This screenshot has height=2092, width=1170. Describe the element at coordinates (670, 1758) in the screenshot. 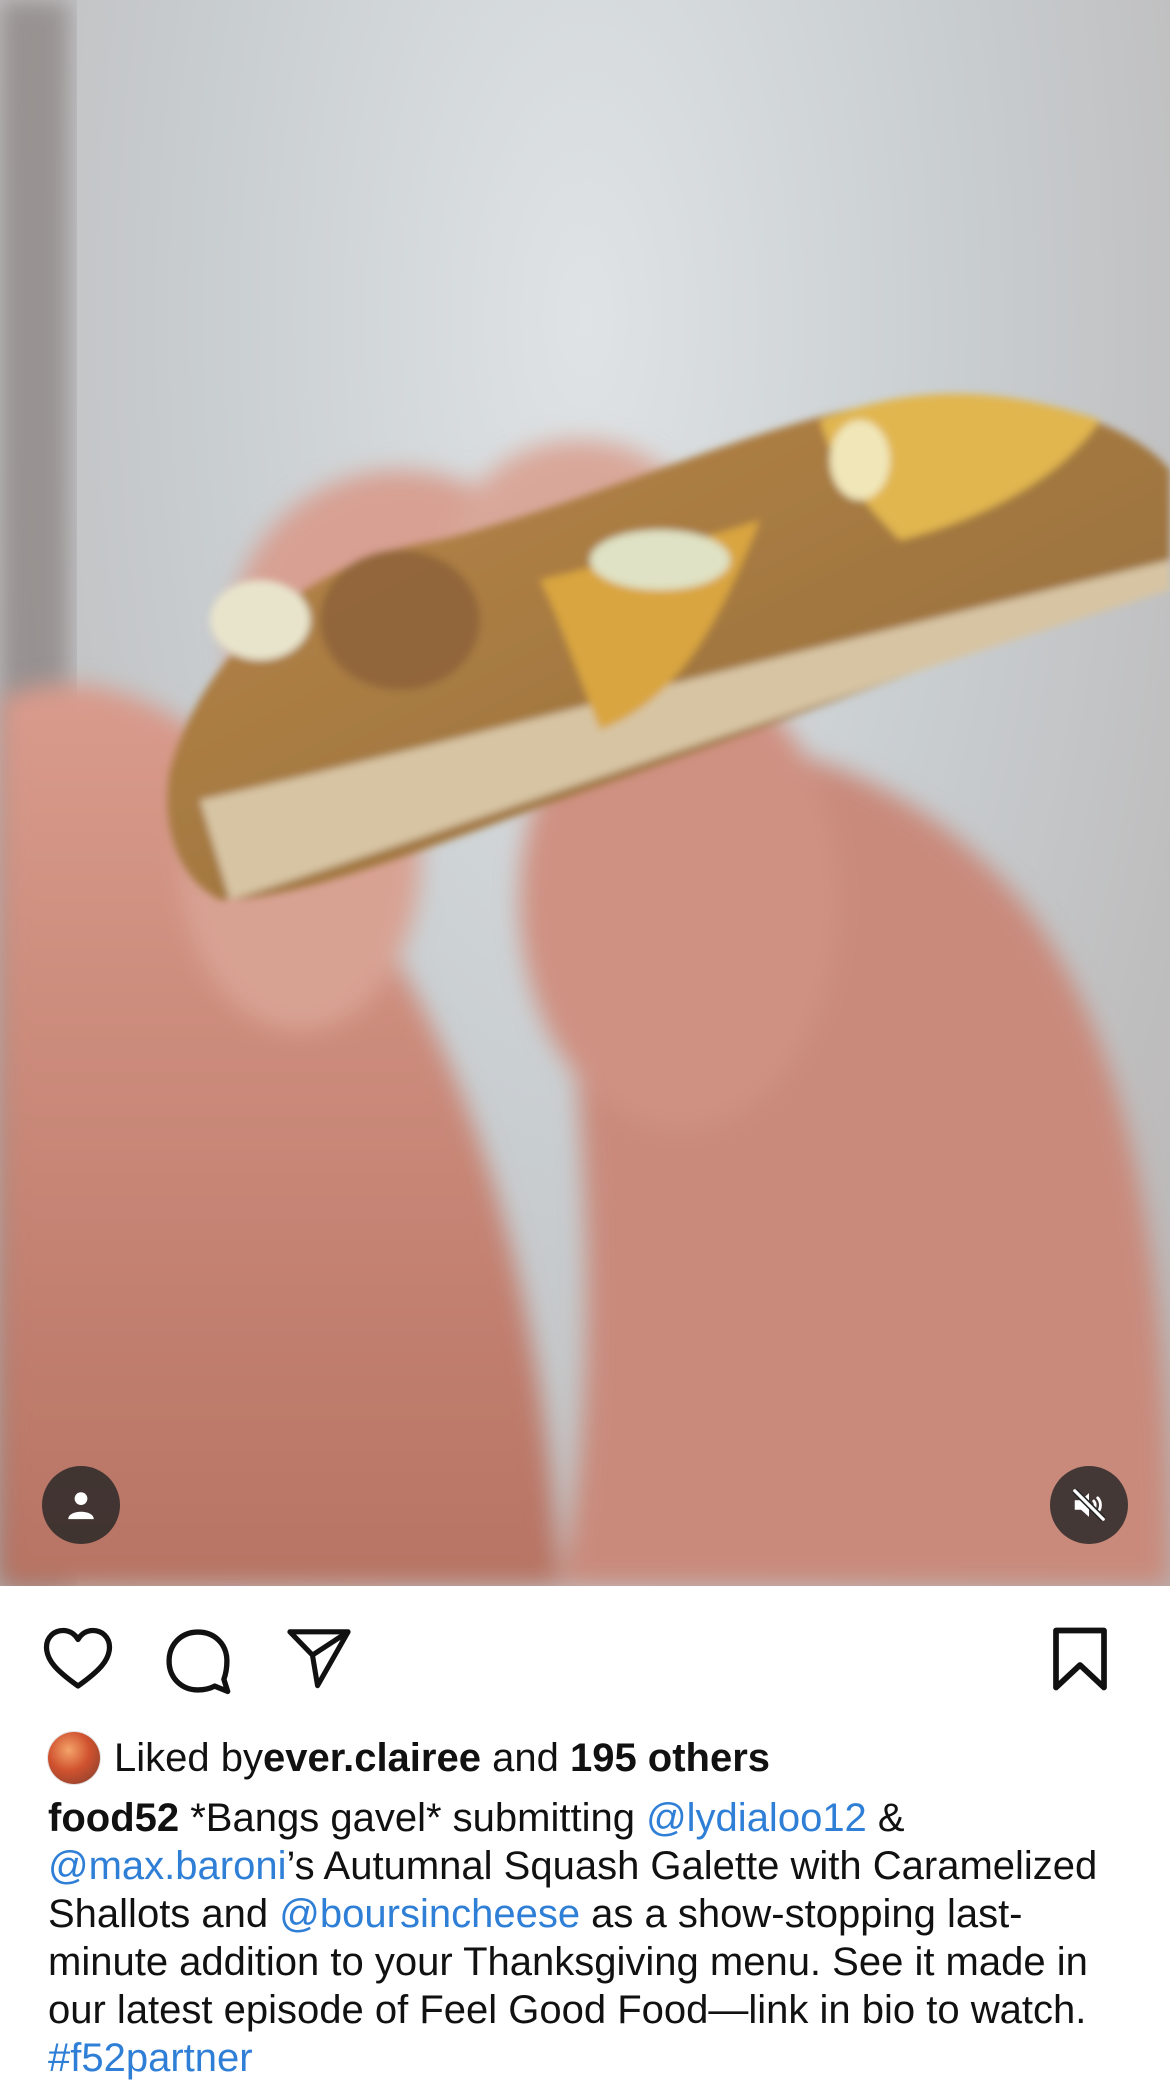

I see `likes-count: 195 others` at that location.